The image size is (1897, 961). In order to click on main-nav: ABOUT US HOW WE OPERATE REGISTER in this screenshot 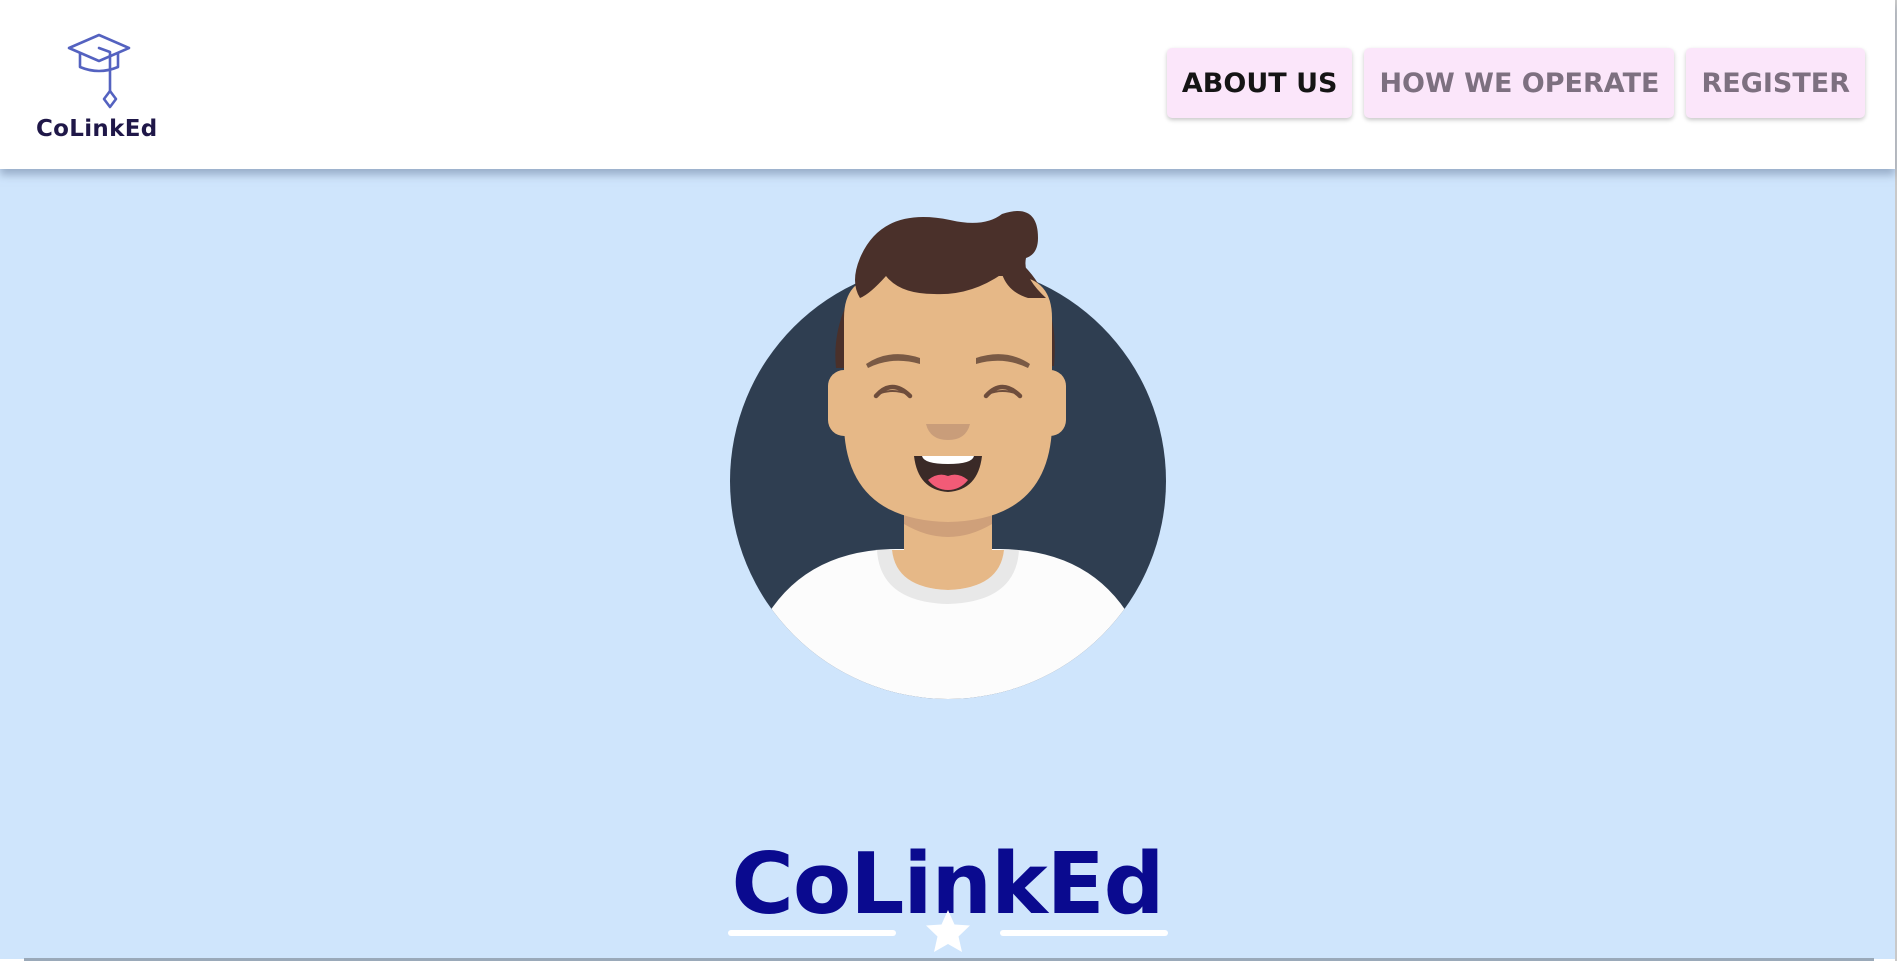, I will do `click(1515, 83)`.